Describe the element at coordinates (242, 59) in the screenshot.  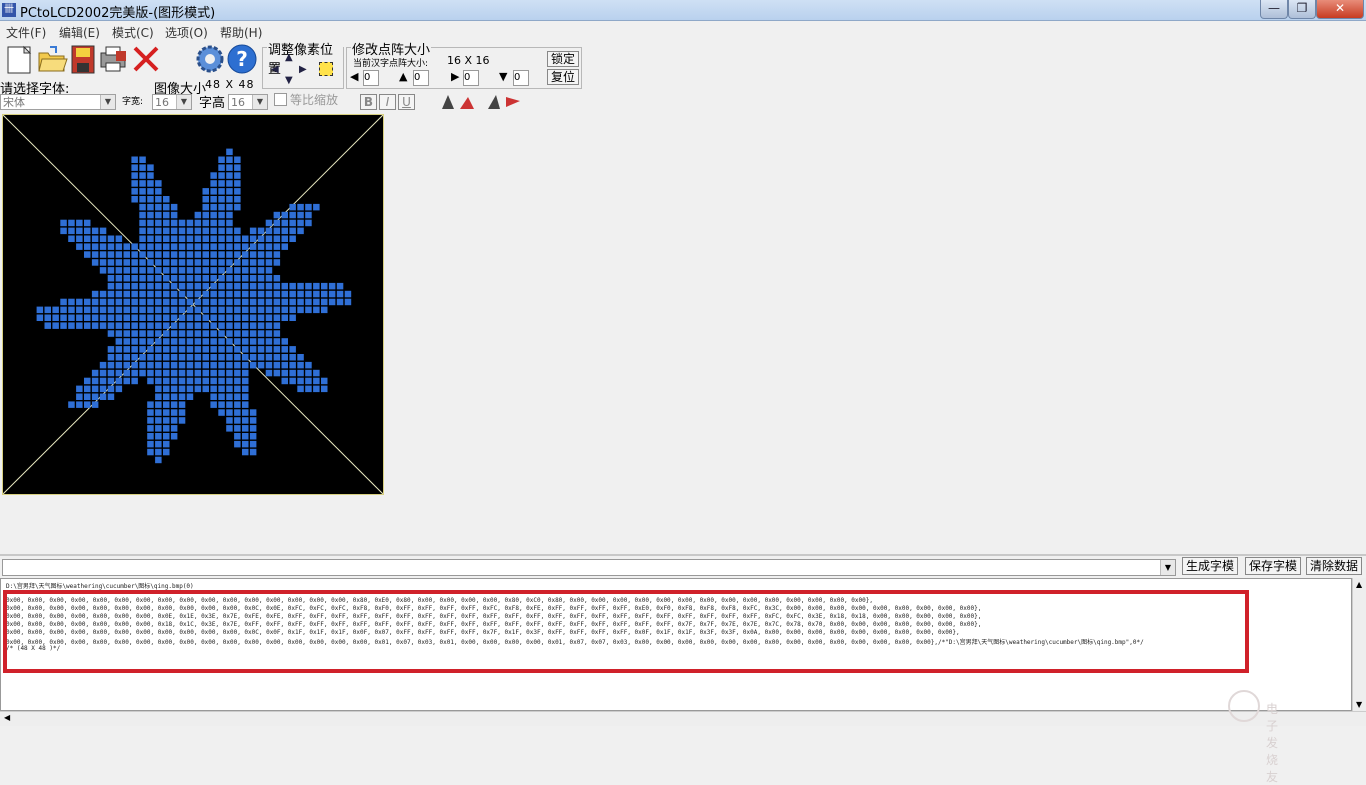
I see `help-icon: ?` at that location.